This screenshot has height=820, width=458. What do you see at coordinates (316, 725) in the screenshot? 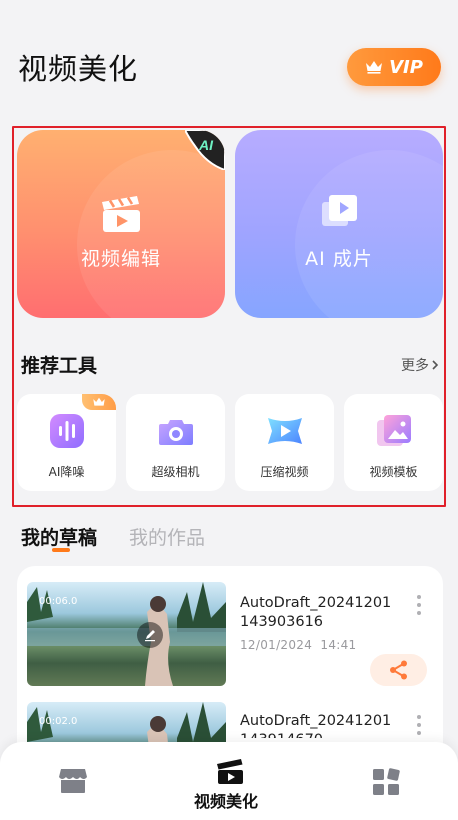
I see `draft-name: AutoDraft_20241201143914670` at bounding box center [316, 725].